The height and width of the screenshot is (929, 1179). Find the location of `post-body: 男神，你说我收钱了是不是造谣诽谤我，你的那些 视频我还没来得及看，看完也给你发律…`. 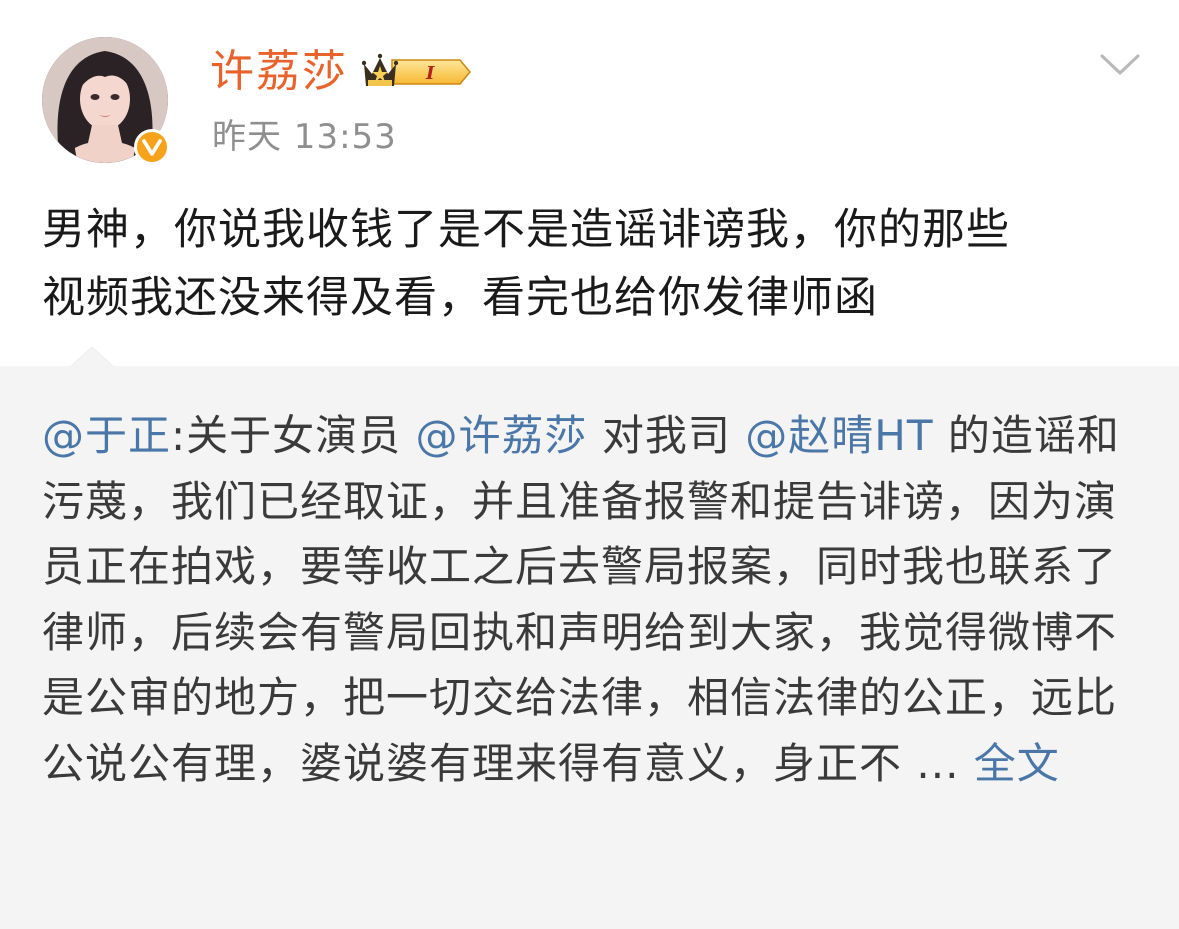

post-body: 男神，你说我收钱了是不是造谣诽谤我，你的那些 视频我还没来得及看，看完也给你发律… is located at coordinates (592, 264).